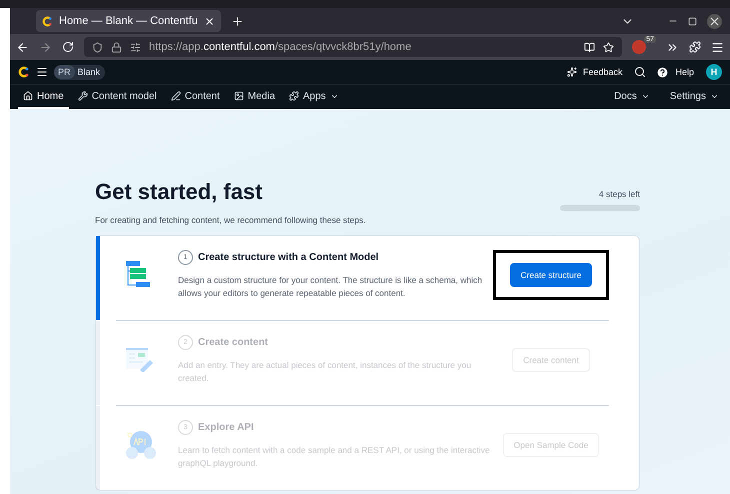  I want to click on step-description: Design a custom structure for your content. The structure is like a schema, which allows your editors to generate repeatable pieces of content., so click(331, 287).